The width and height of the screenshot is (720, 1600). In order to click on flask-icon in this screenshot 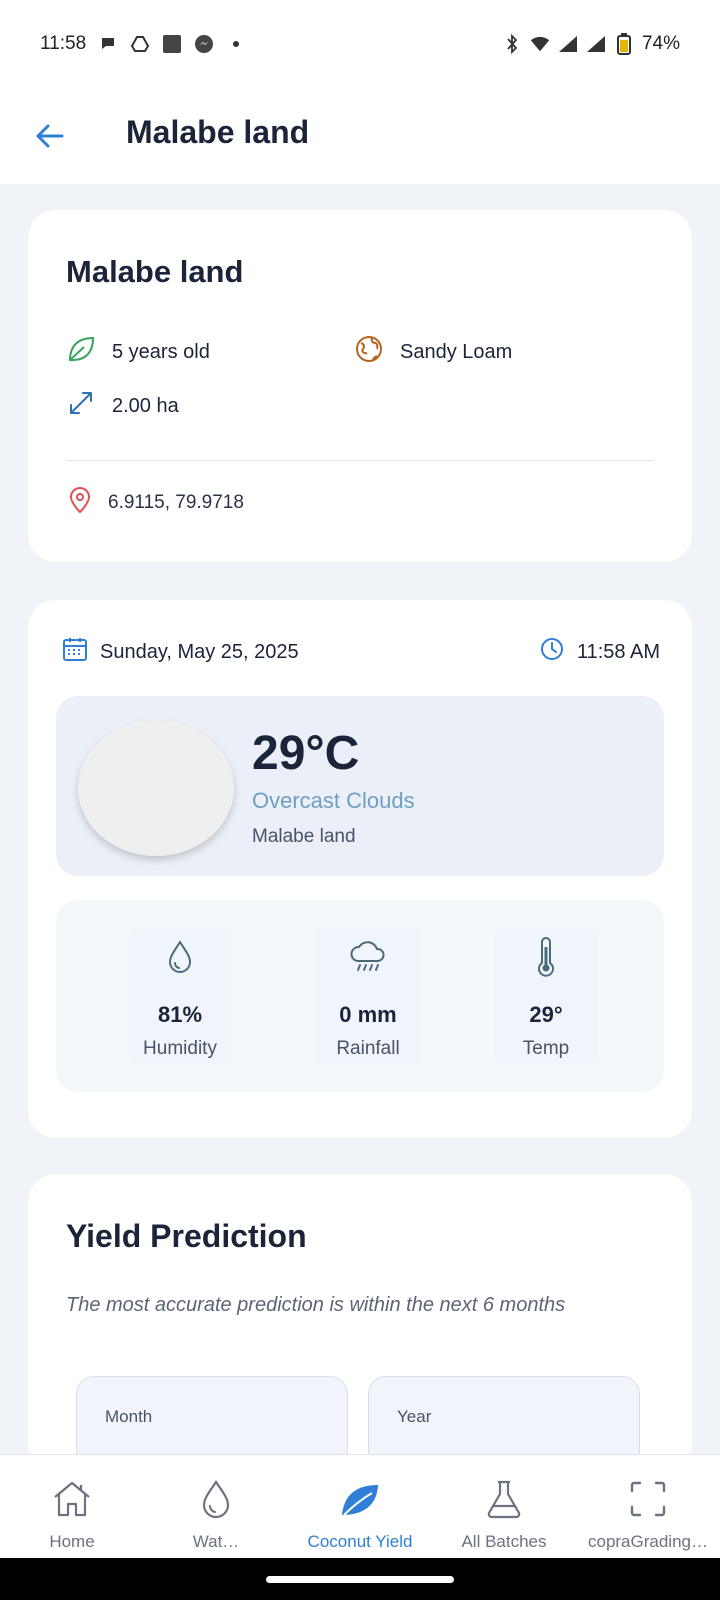, I will do `click(504, 1501)`.